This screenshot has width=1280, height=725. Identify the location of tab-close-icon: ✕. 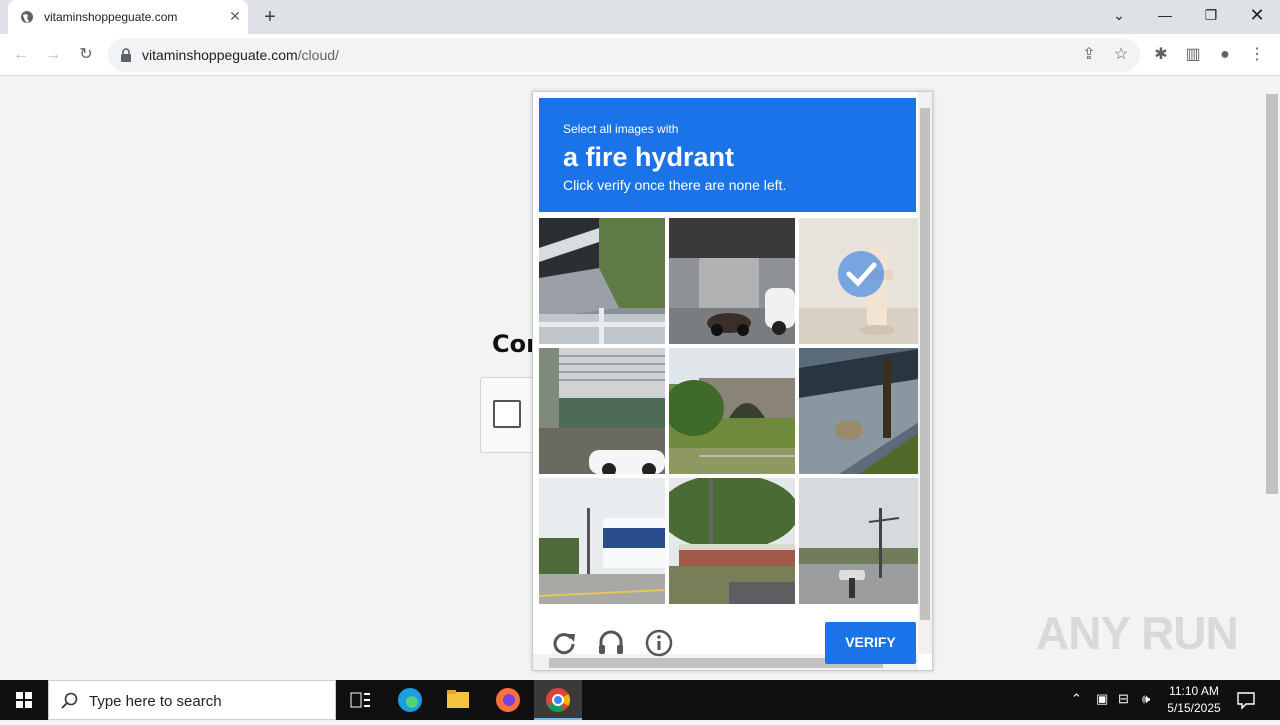
(235, 16).